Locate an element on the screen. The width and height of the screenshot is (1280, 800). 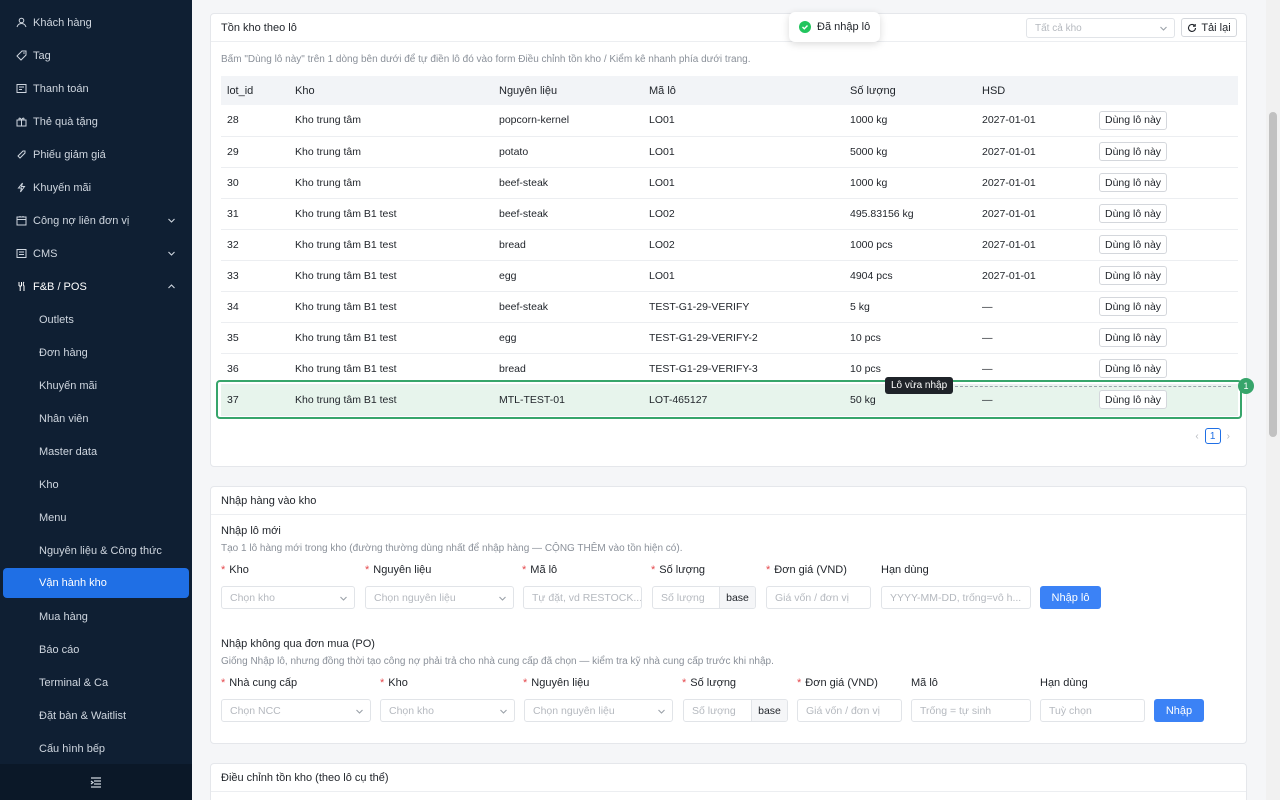
don-gia-input-2: Giá vốn / đơn vị is located at coordinates (849, 710).